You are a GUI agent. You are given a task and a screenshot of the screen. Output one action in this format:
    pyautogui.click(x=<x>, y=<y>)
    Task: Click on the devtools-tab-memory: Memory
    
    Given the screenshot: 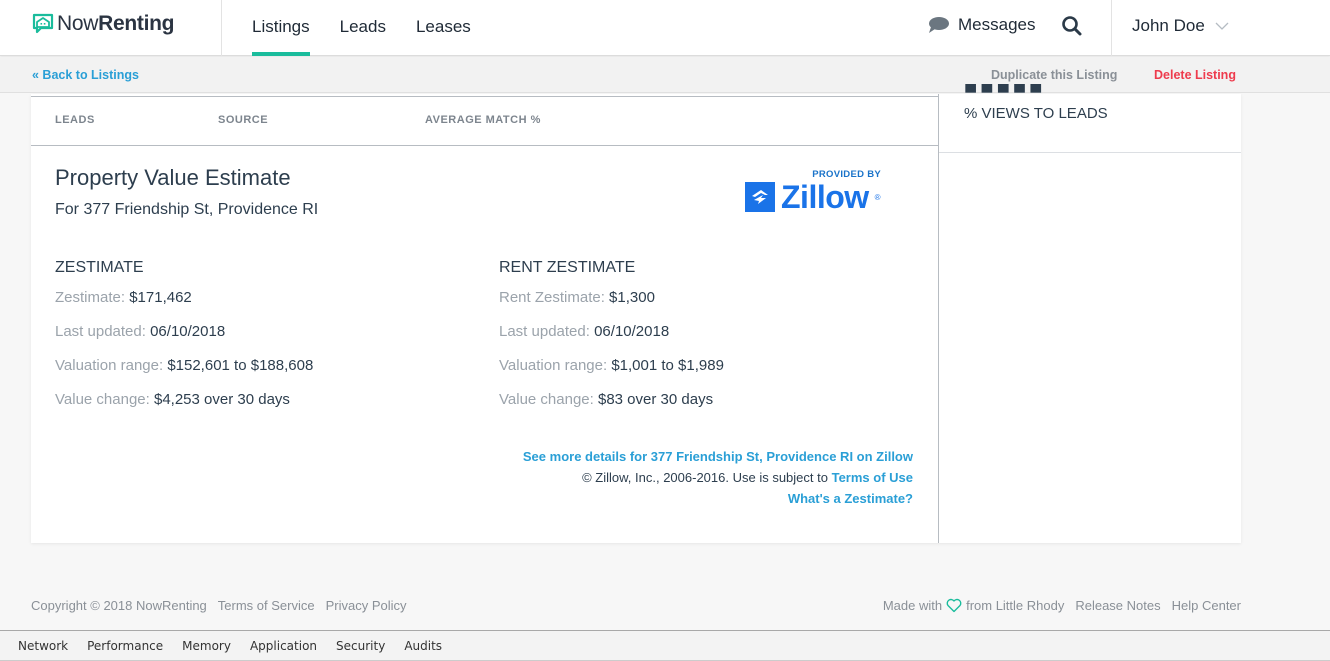 What is the action you would take?
    pyautogui.click(x=206, y=646)
    